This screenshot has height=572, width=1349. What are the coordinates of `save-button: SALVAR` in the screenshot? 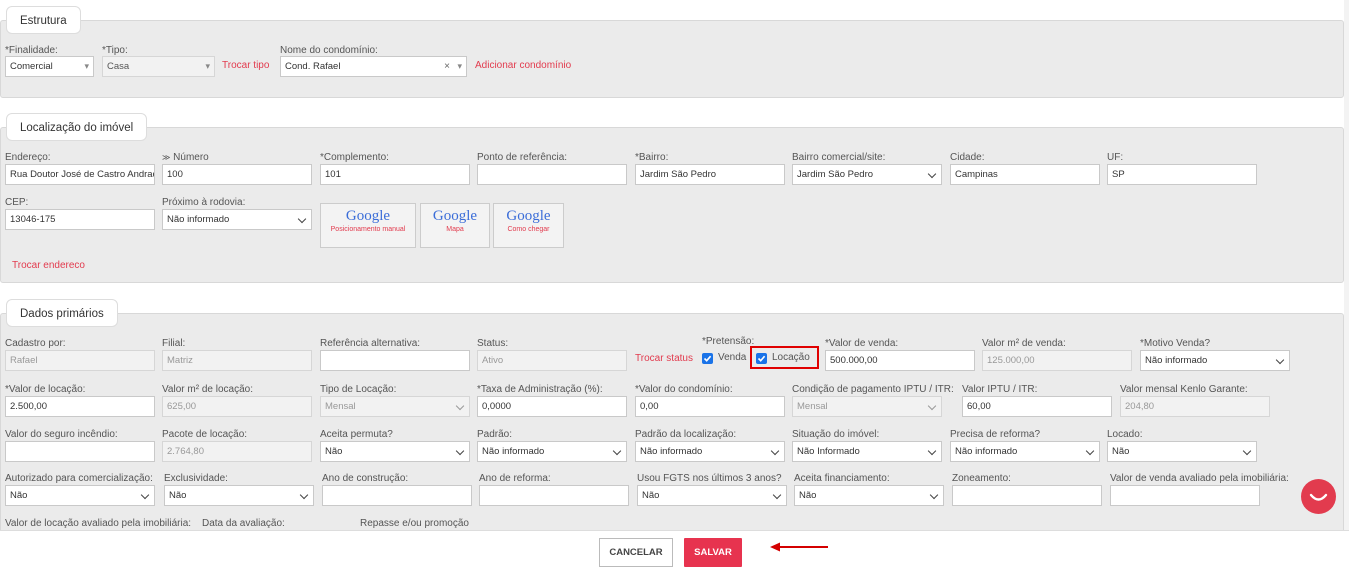 It's located at (713, 552).